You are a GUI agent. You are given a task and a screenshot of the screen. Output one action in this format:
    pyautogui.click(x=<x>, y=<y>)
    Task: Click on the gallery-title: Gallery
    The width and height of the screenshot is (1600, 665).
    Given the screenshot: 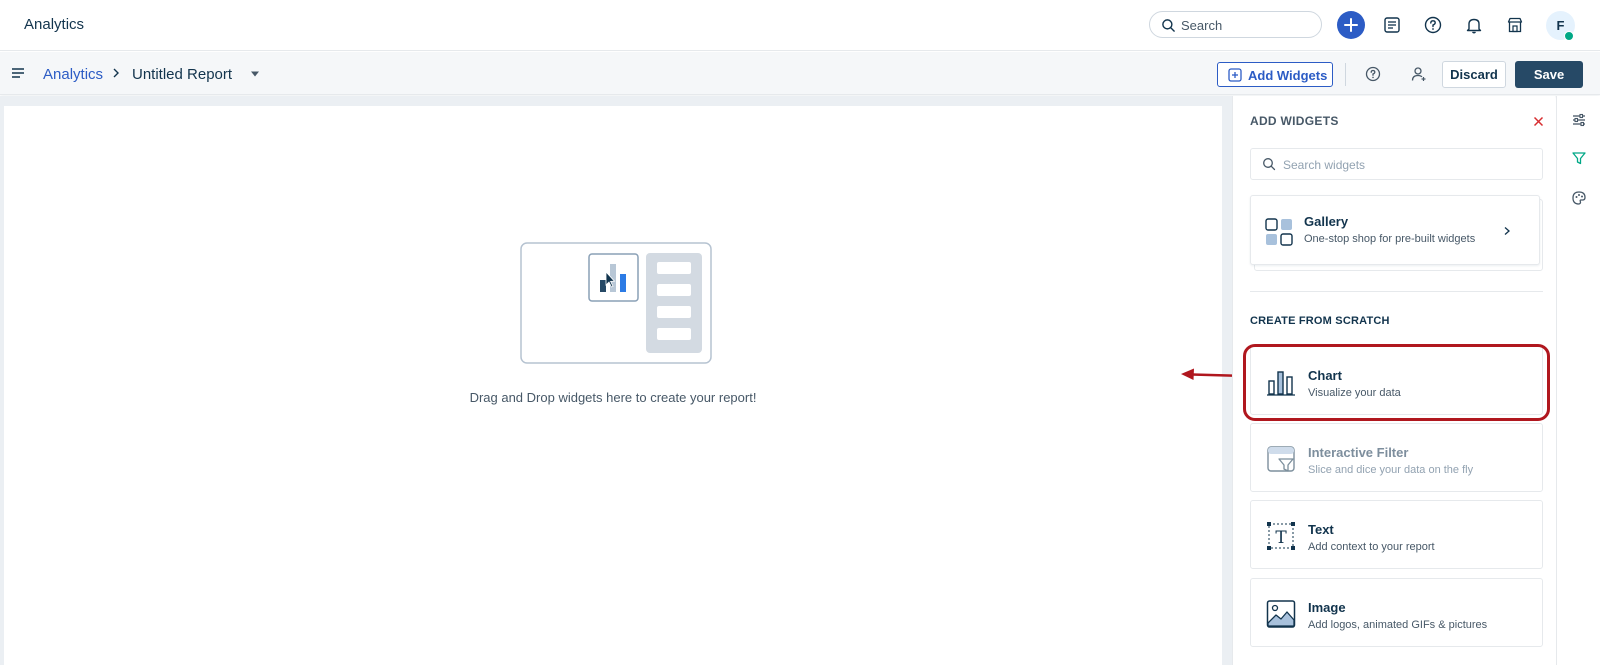 What is the action you would take?
    pyautogui.click(x=1326, y=221)
    